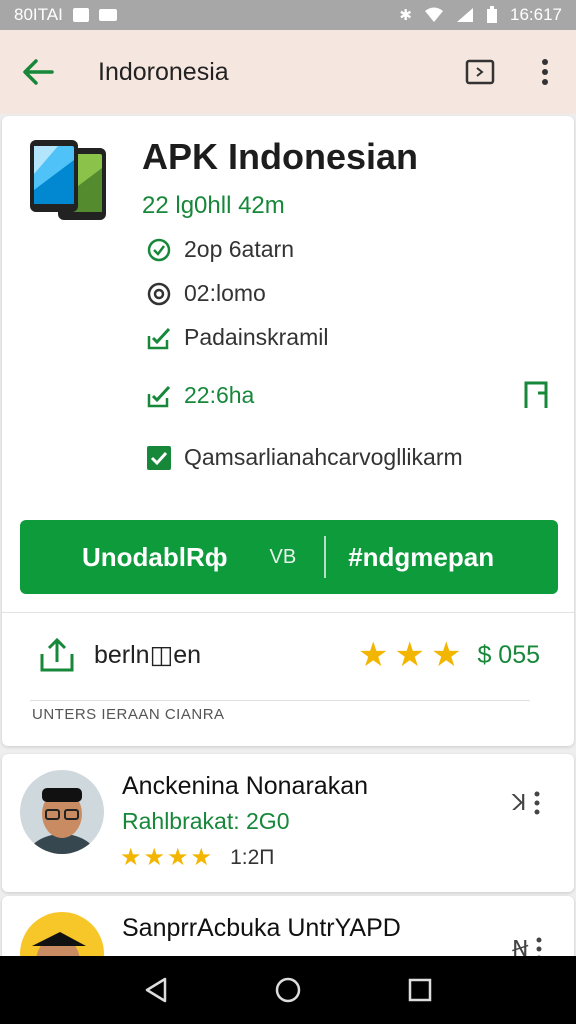 The width and height of the screenshot is (576, 1024). I want to click on review-time: 1:2П, so click(252, 857).